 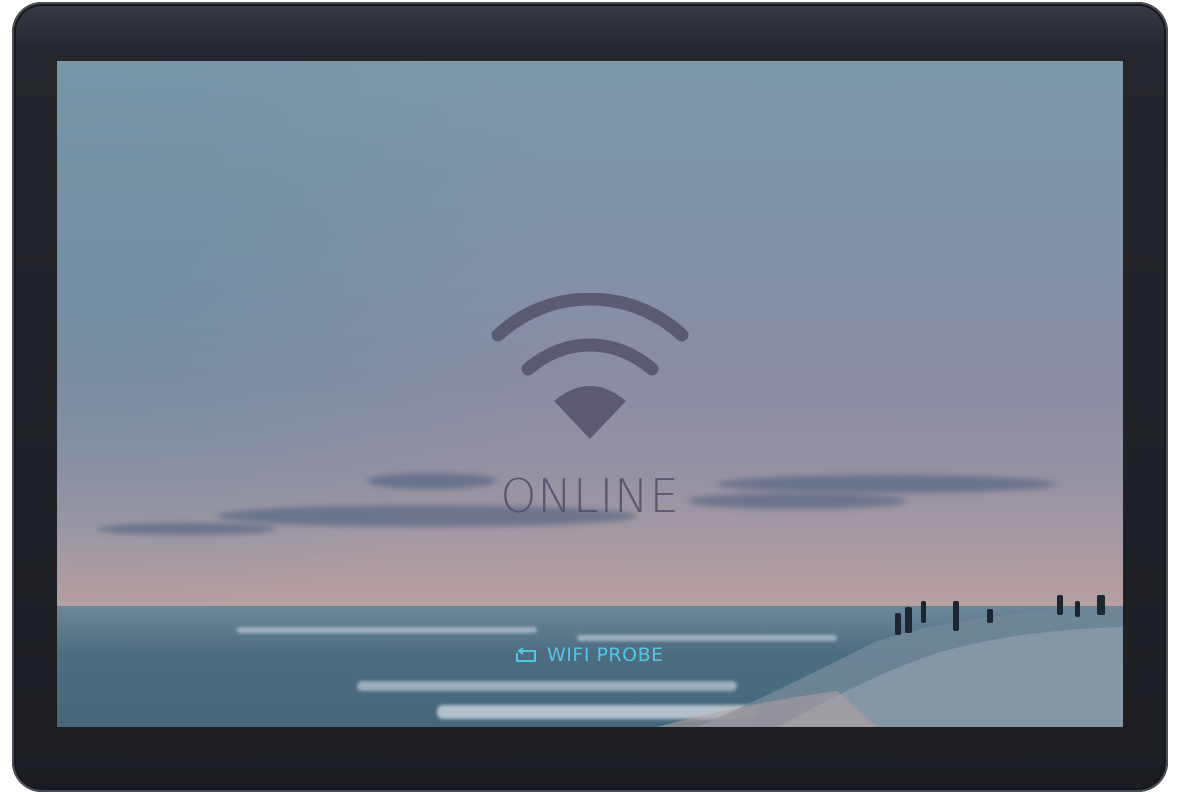 What do you see at coordinates (590, 496) in the screenshot?
I see `status-label: ONLINE` at bounding box center [590, 496].